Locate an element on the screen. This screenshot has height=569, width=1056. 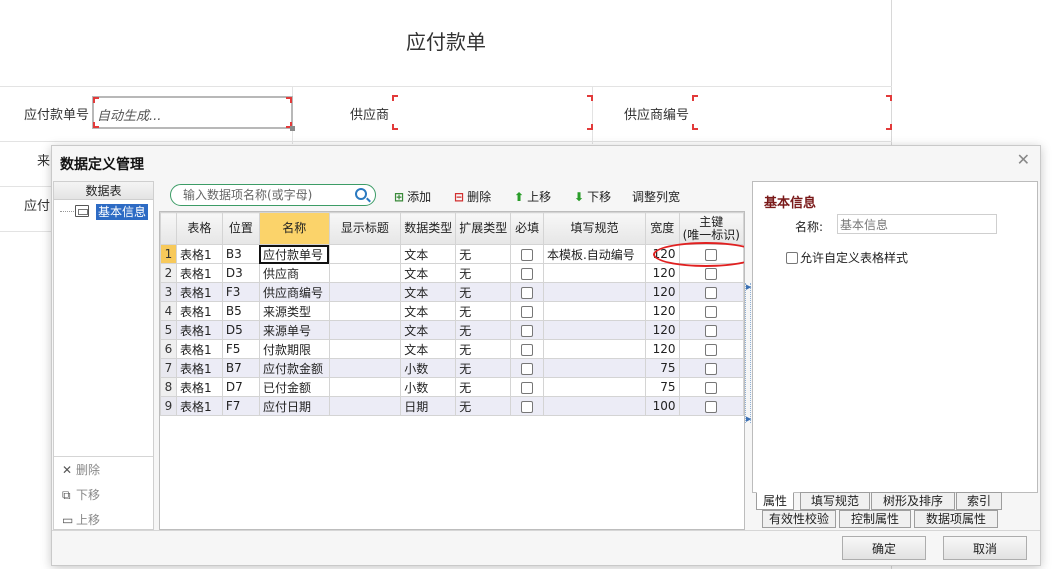
tab-tree-sort: 树形及排序 is located at coordinates (913, 501).